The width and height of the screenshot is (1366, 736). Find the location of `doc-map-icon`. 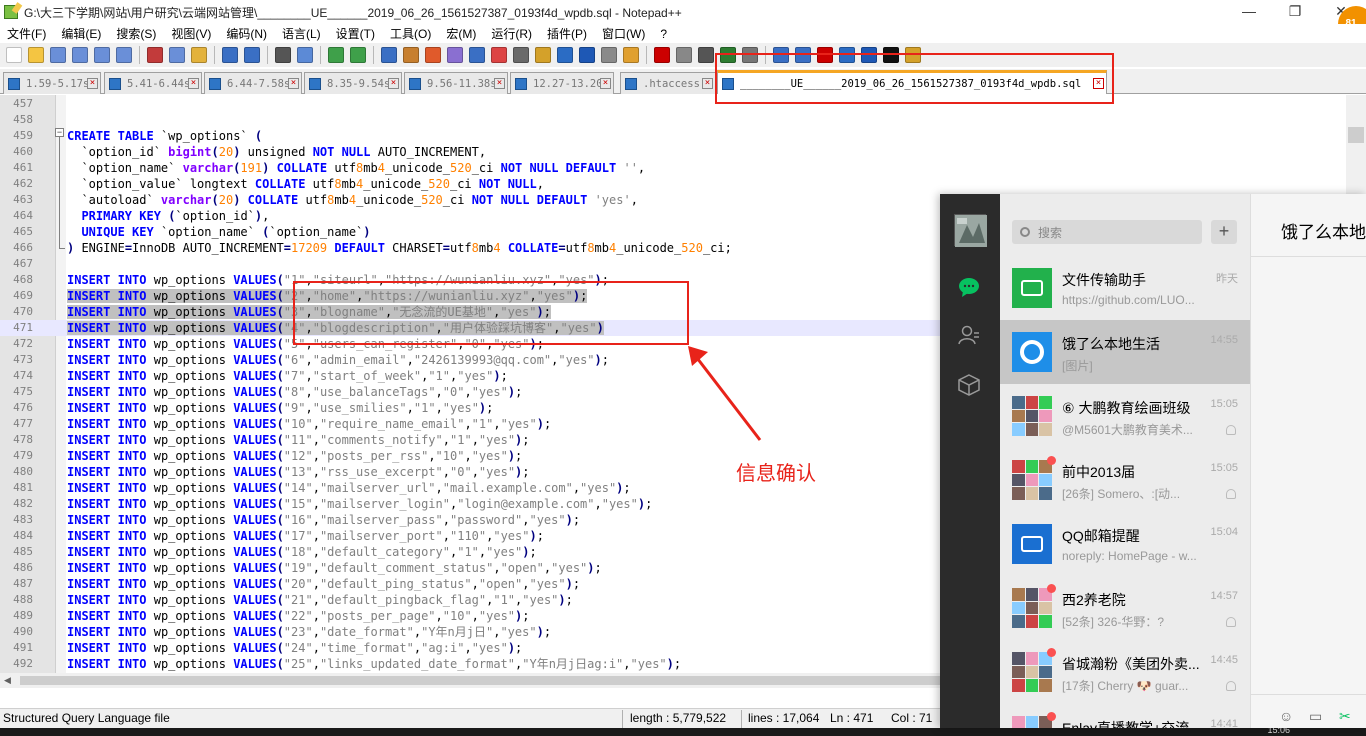

doc-map-icon is located at coordinates (521, 55).